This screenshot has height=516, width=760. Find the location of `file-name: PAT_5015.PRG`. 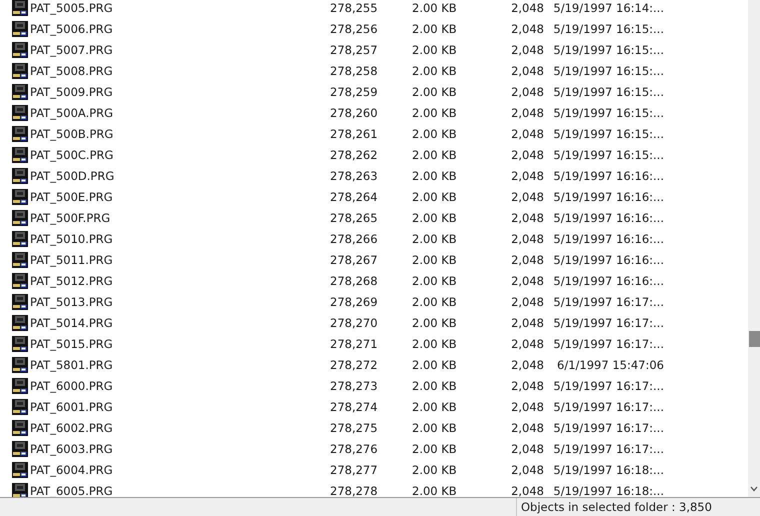

file-name: PAT_5015.PRG is located at coordinates (180, 343).